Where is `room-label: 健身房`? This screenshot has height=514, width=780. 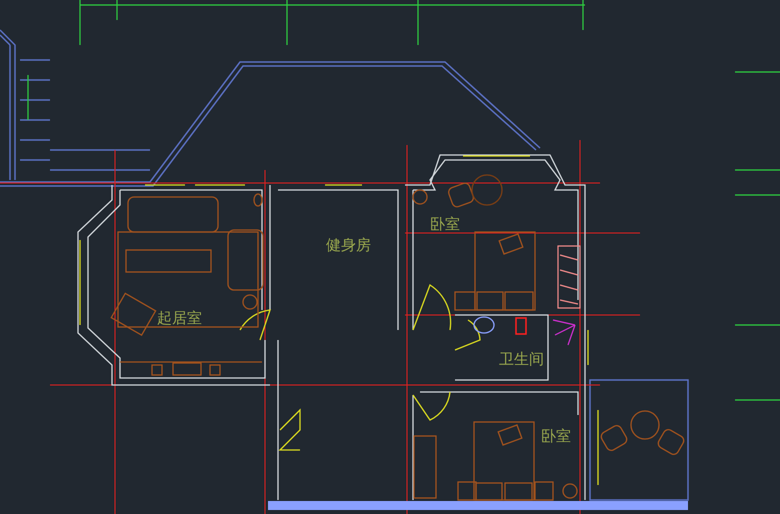 room-label: 健身房 is located at coordinates (348, 245).